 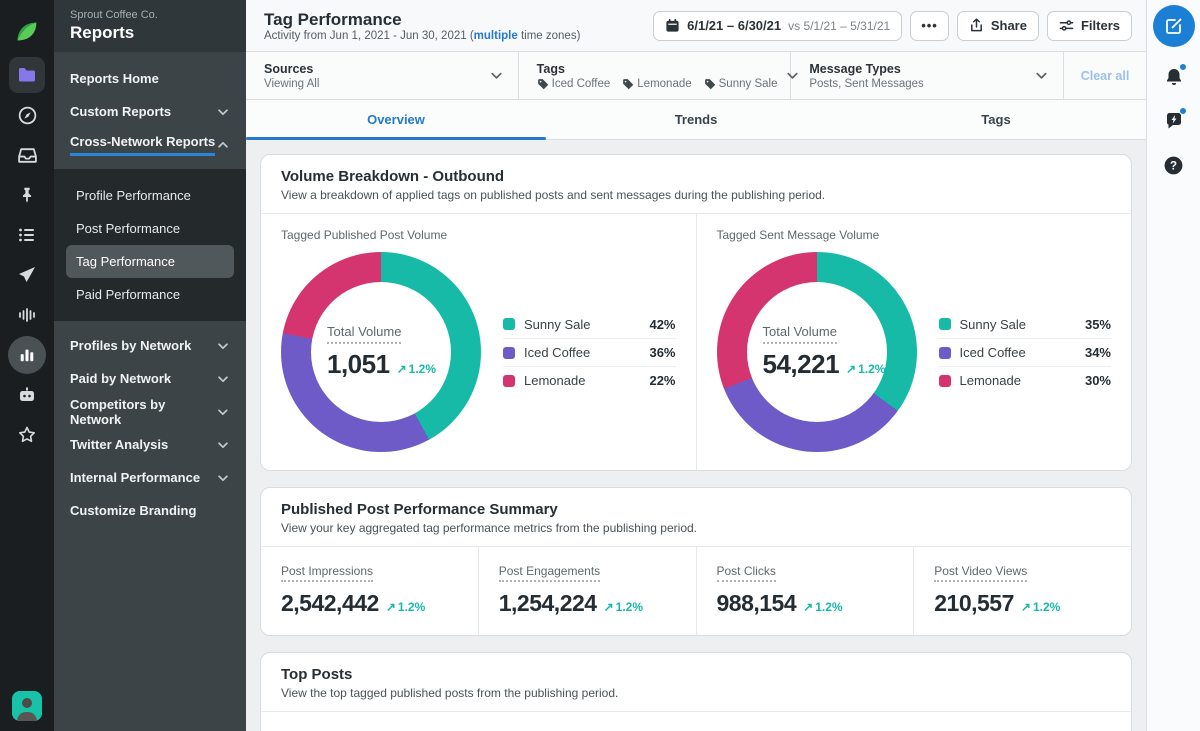 What do you see at coordinates (27, 275) in the screenshot?
I see `paper-plane-icon` at bounding box center [27, 275].